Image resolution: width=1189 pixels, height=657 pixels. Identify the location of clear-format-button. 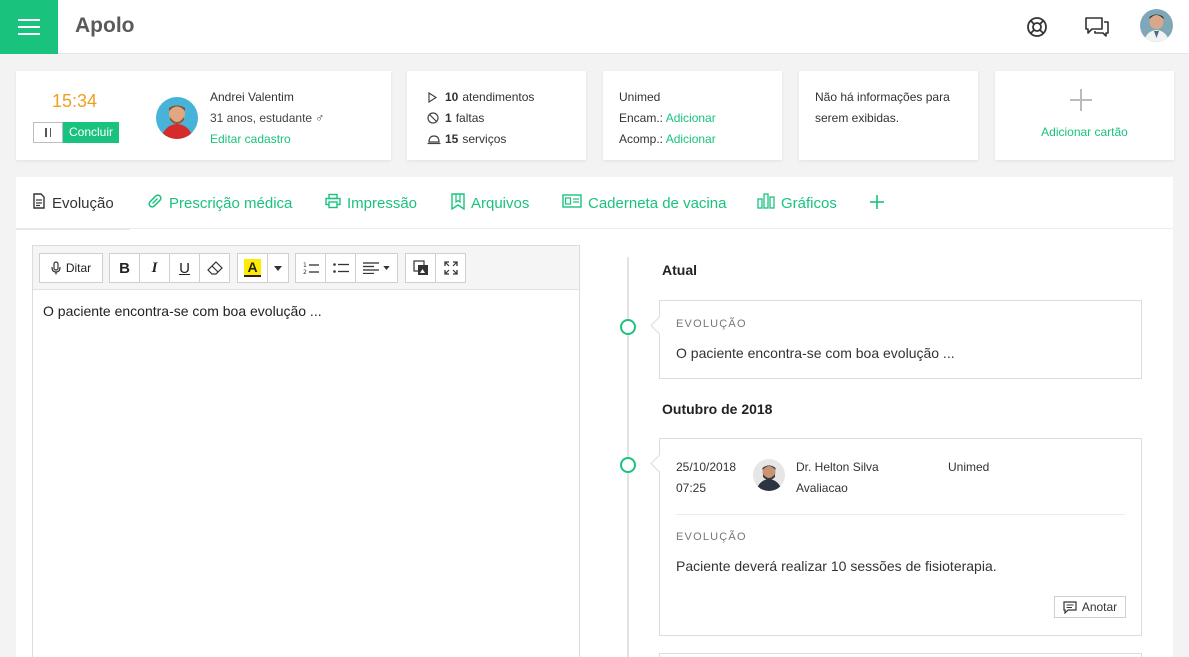
(214, 268).